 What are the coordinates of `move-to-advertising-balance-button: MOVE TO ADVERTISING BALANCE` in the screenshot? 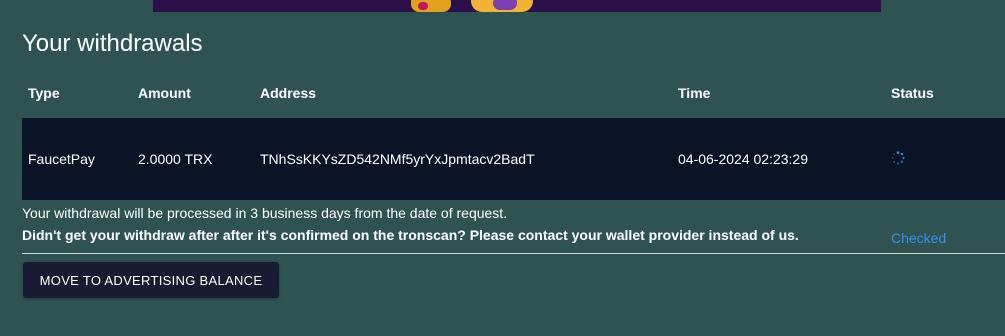 It's located at (151, 280).